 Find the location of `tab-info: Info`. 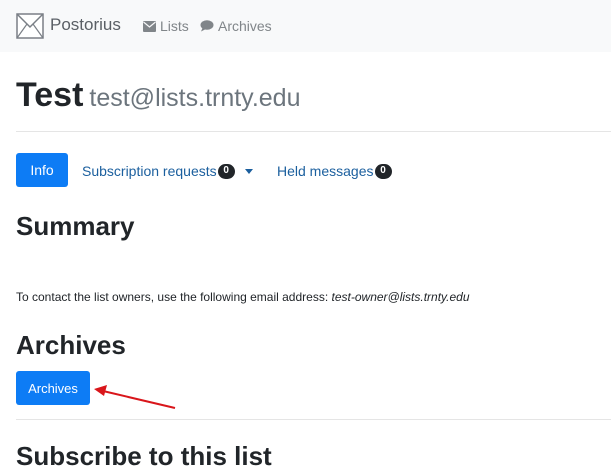

tab-info: Info is located at coordinates (42, 170).